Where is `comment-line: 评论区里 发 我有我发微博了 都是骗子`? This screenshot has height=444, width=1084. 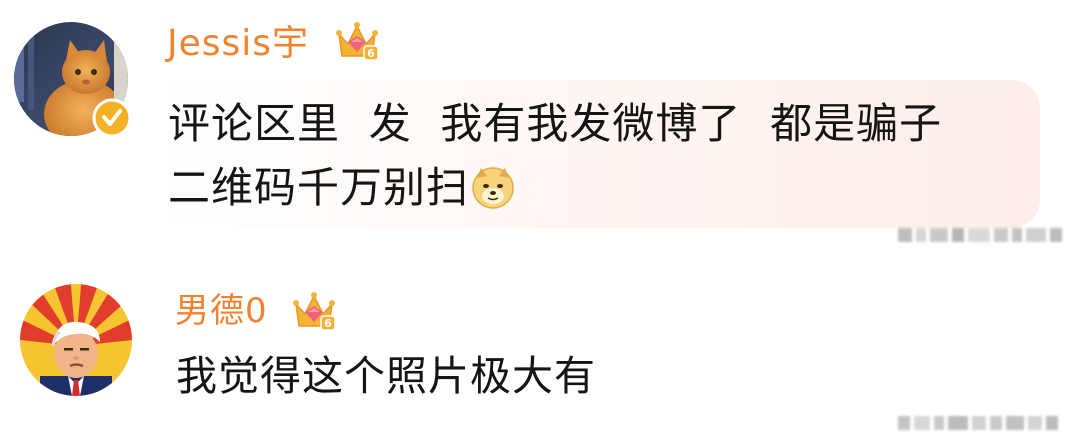 comment-line: 评论区里 发 我有我发微博了 都是骗子 is located at coordinates (555, 123).